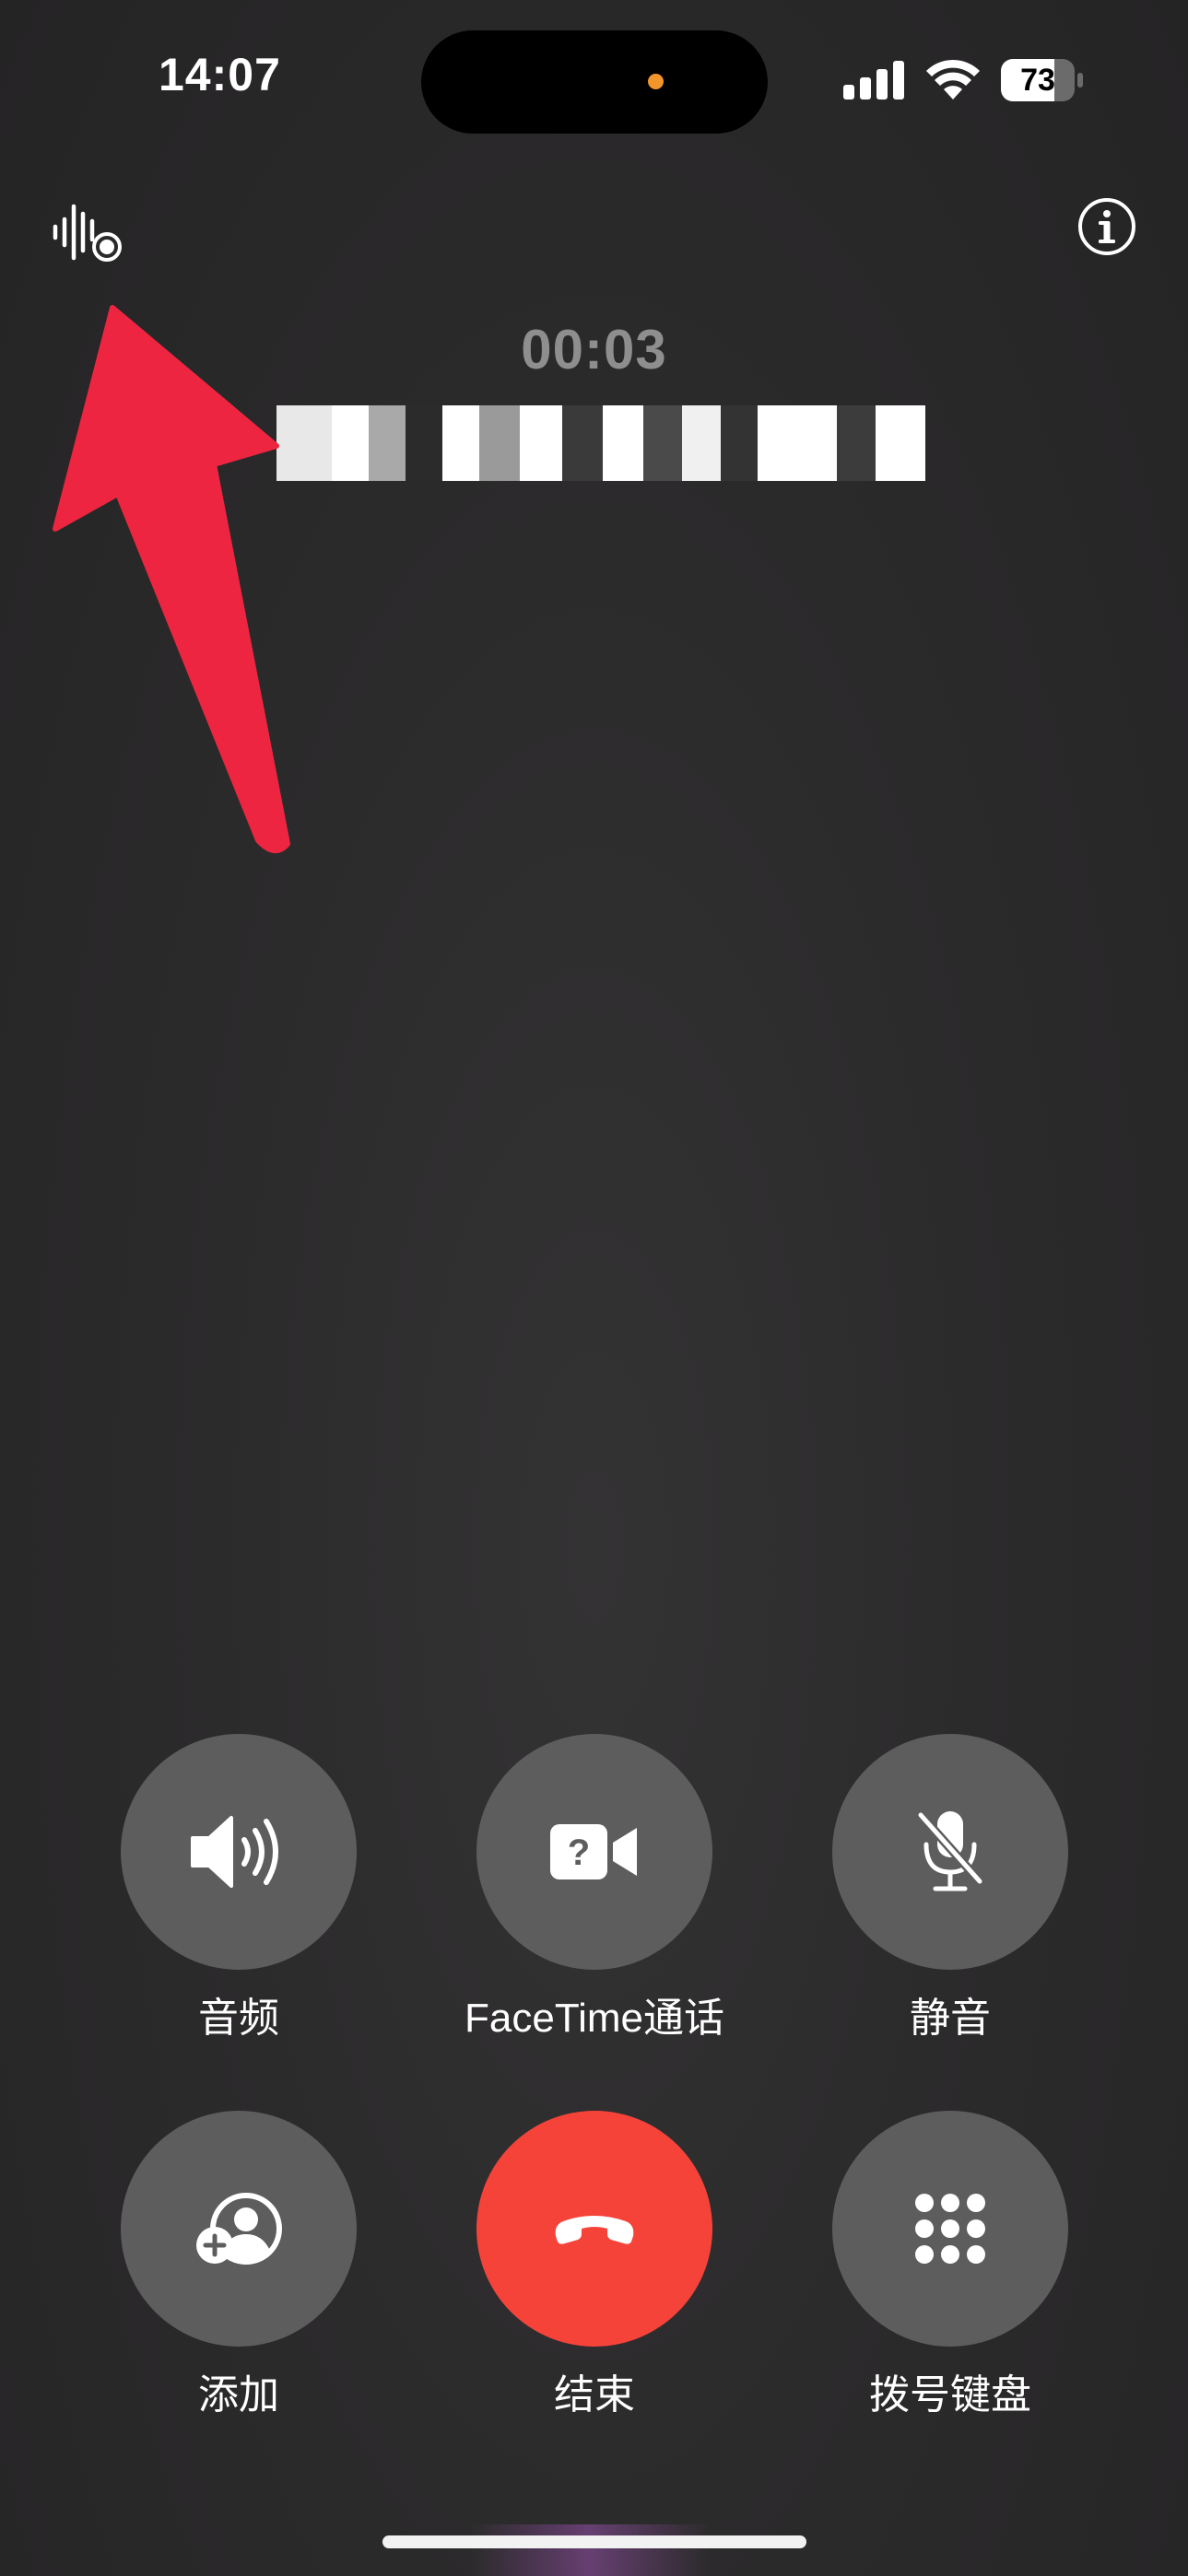  I want to click on add-person-icon, so click(239, 2229).